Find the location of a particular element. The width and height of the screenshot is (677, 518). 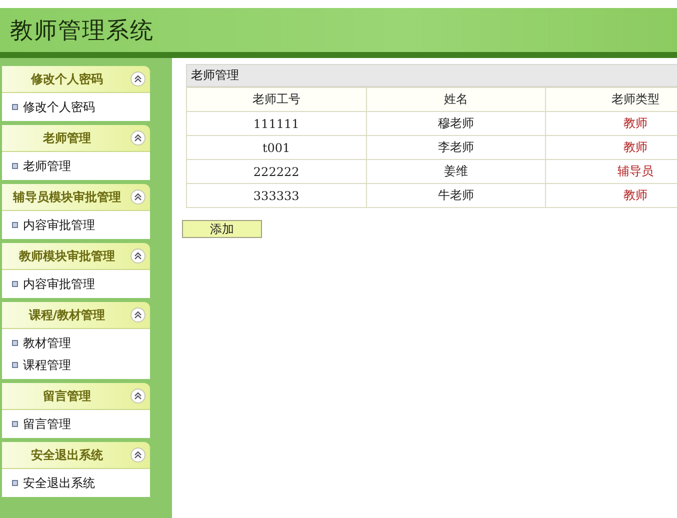

app-title: 教师管理系统 is located at coordinates (82, 31).